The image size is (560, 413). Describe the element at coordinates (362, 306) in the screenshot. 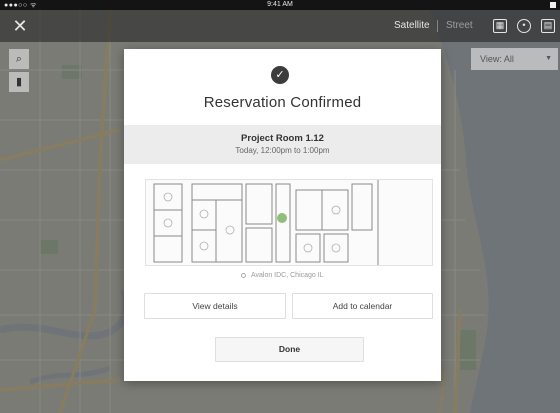

I see `add-to-calendar-button: Add to calendar` at that location.